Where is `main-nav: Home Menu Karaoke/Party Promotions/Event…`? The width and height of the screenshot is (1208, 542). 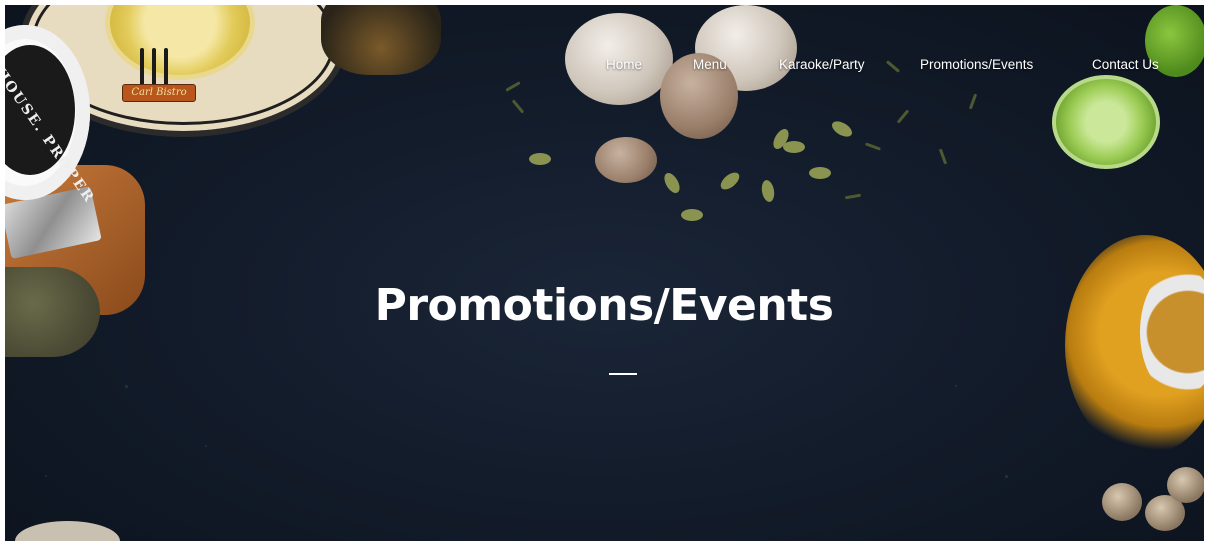 main-nav: Home Menu Karaoke/Party Promotions/Event… is located at coordinates (604, 67).